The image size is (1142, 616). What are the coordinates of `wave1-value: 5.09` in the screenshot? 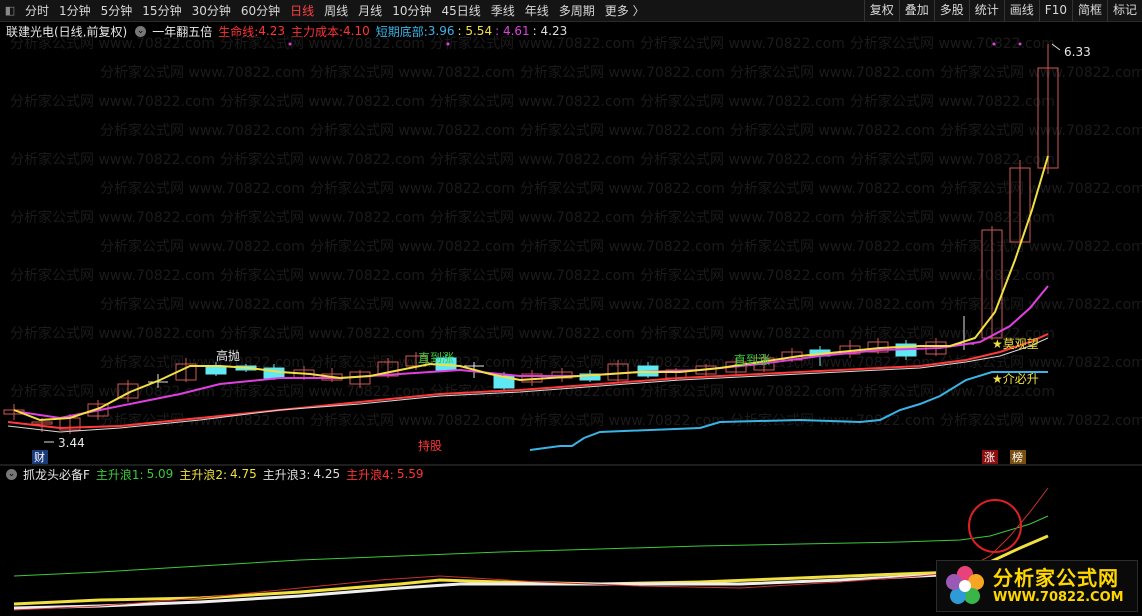 It's located at (160, 474).